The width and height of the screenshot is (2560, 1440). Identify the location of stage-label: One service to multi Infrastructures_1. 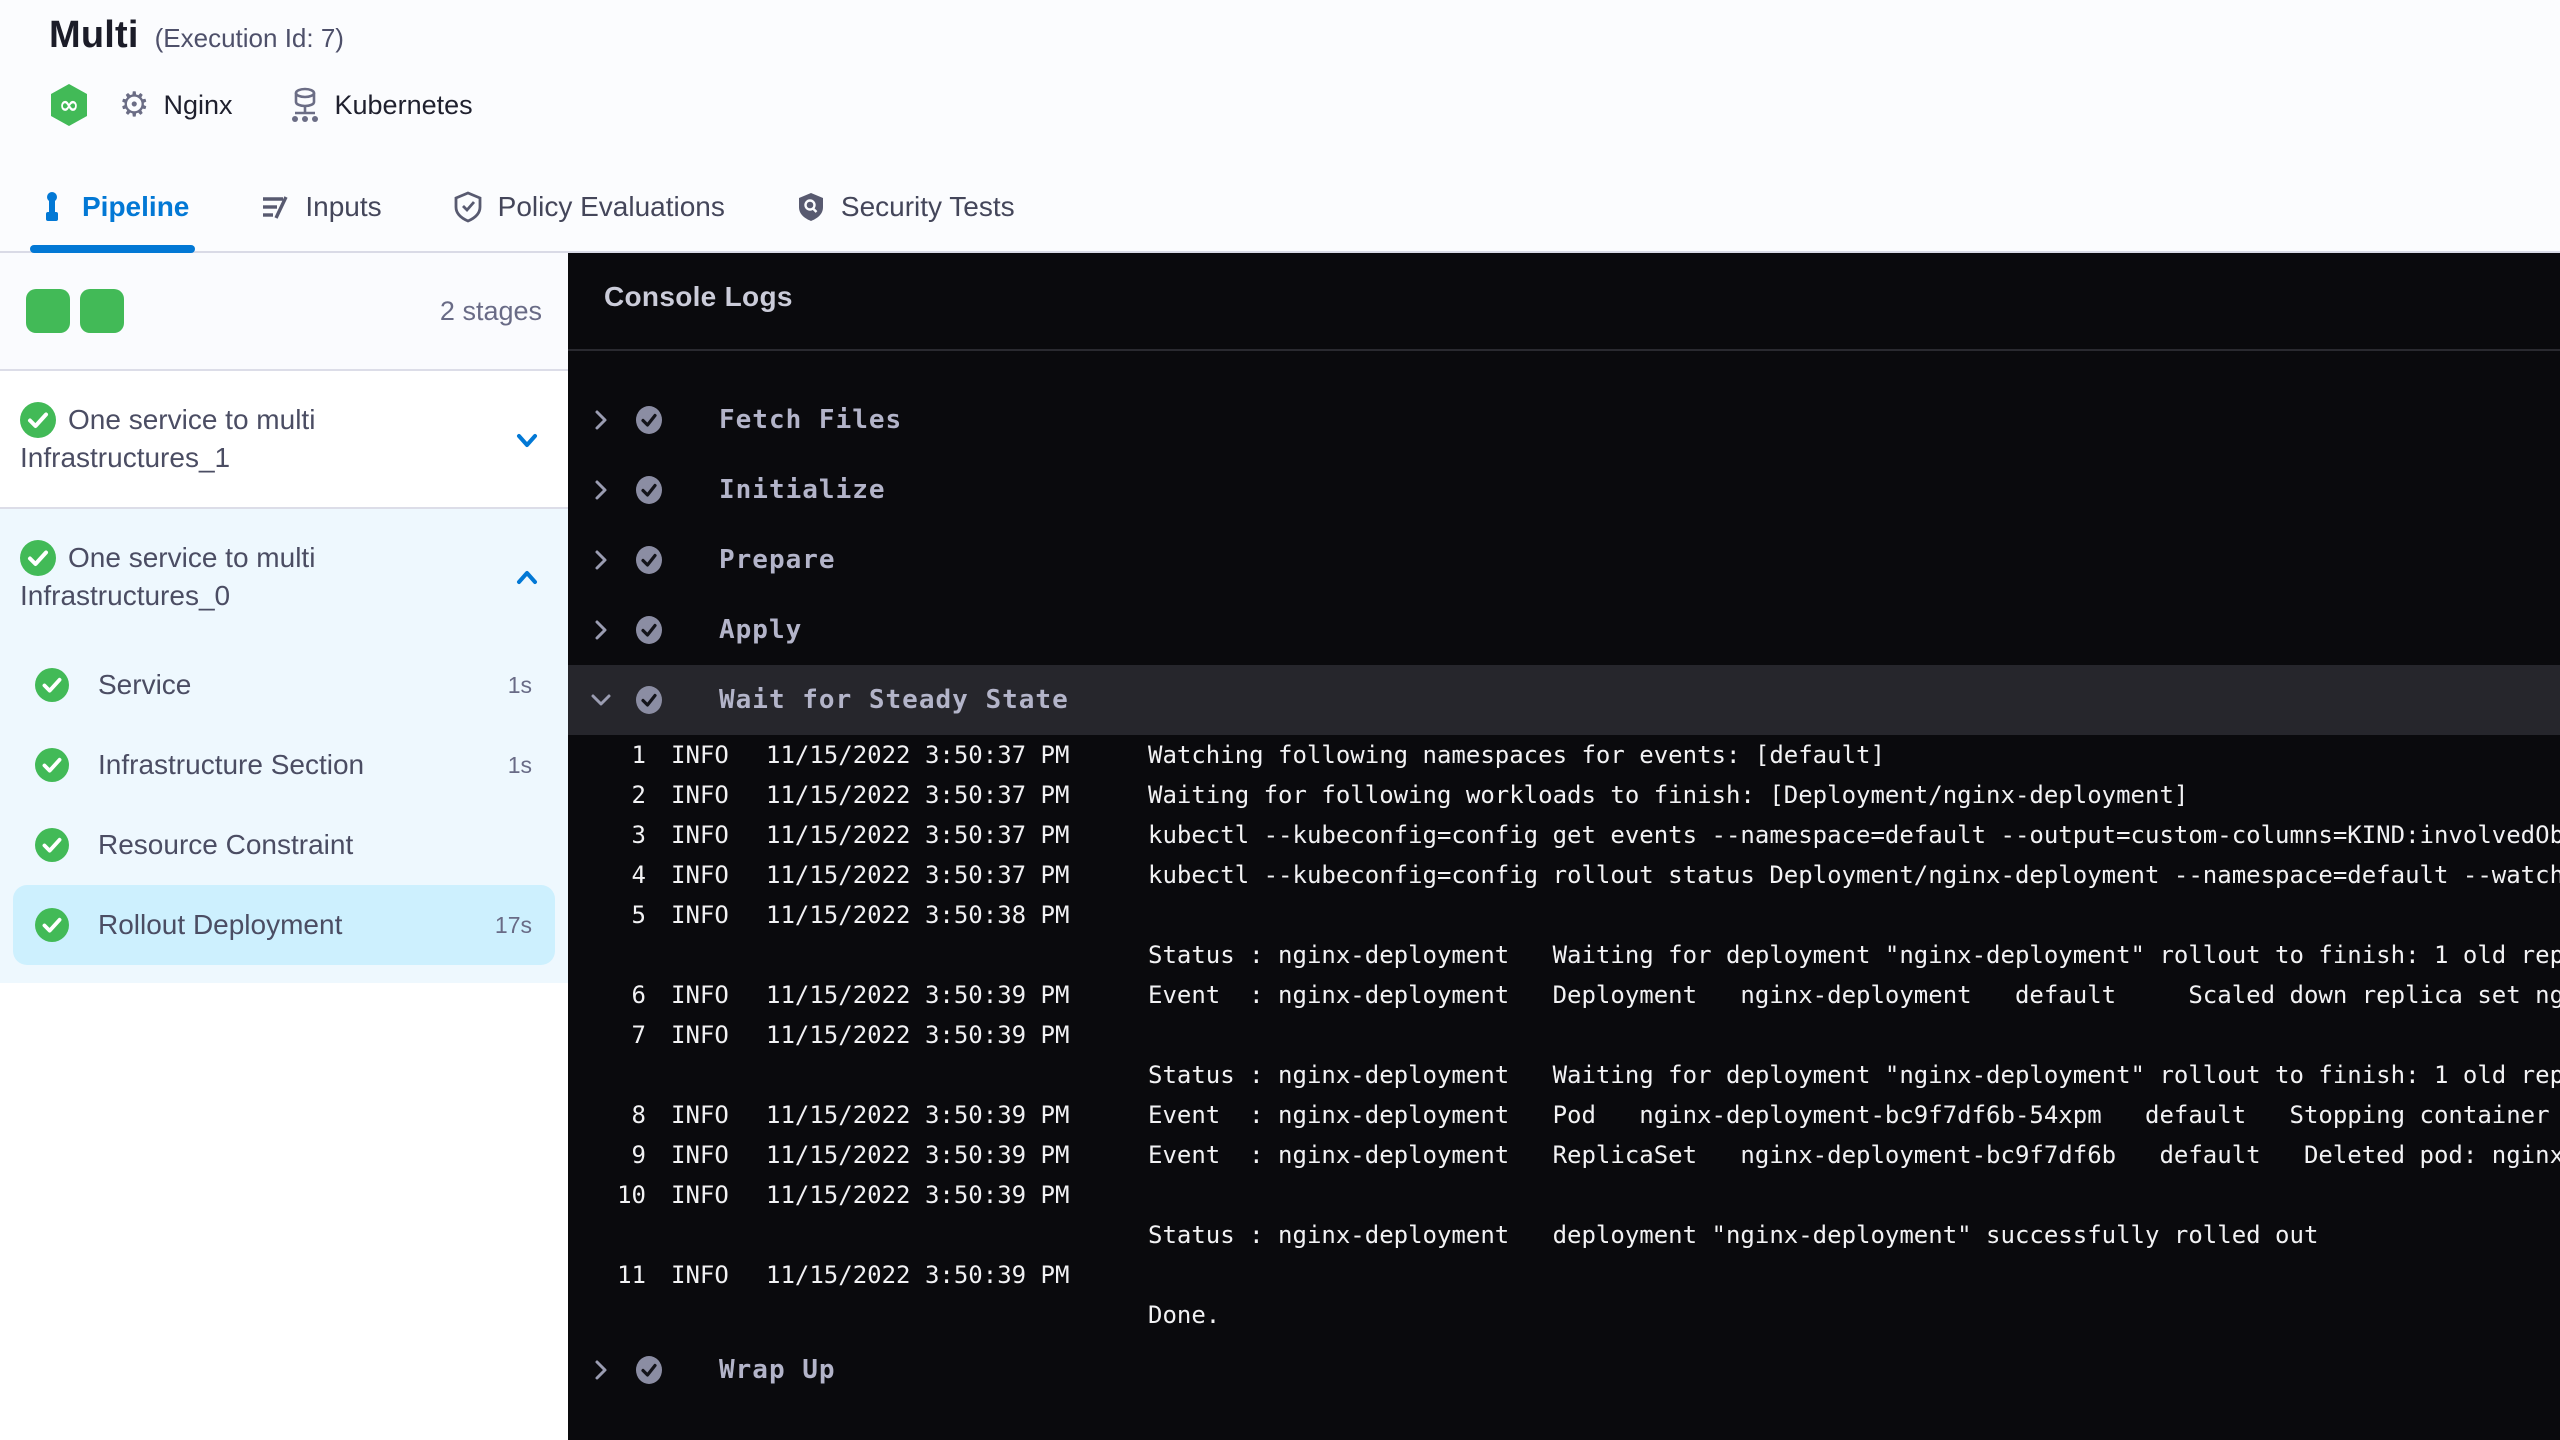
(168, 438).